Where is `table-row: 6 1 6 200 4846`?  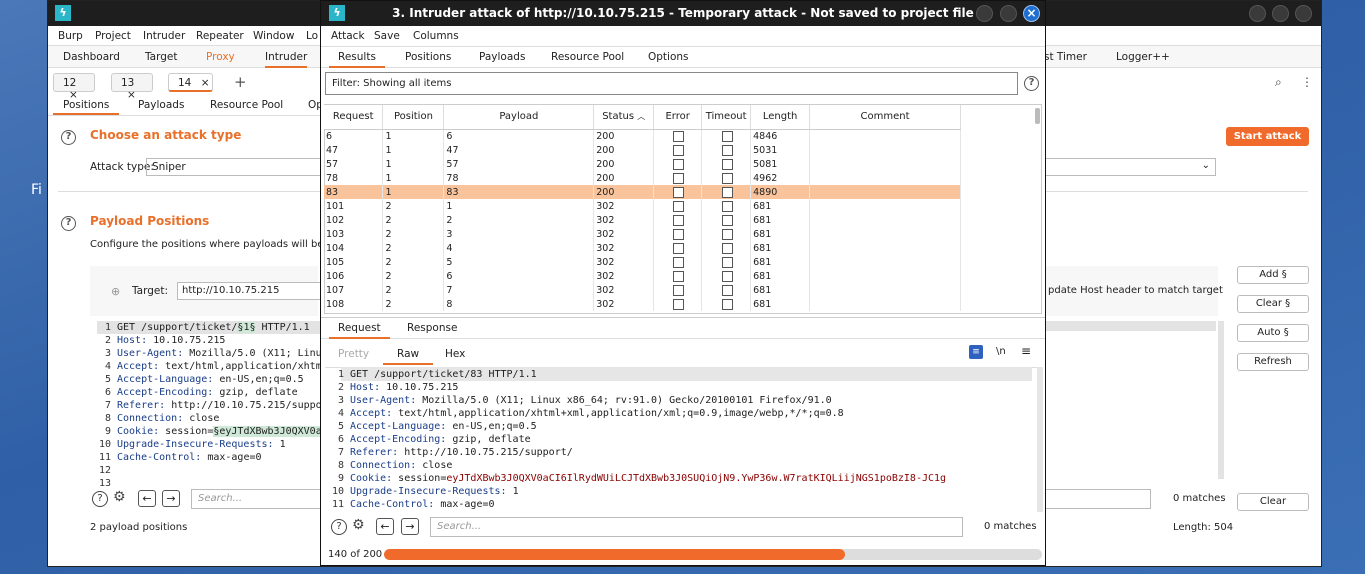 table-row: 6 1 6 200 4846 is located at coordinates (642, 136).